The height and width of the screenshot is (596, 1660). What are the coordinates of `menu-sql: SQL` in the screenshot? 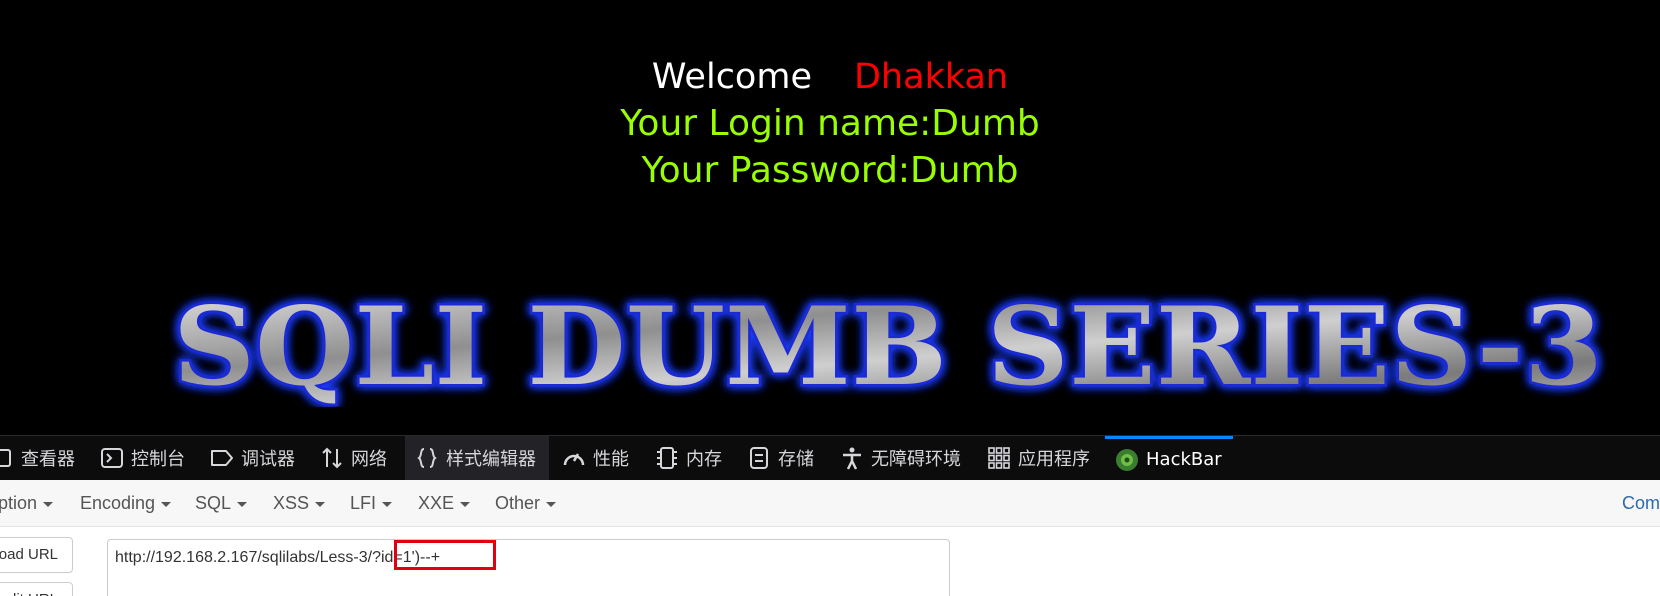 It's located at (221, 503).